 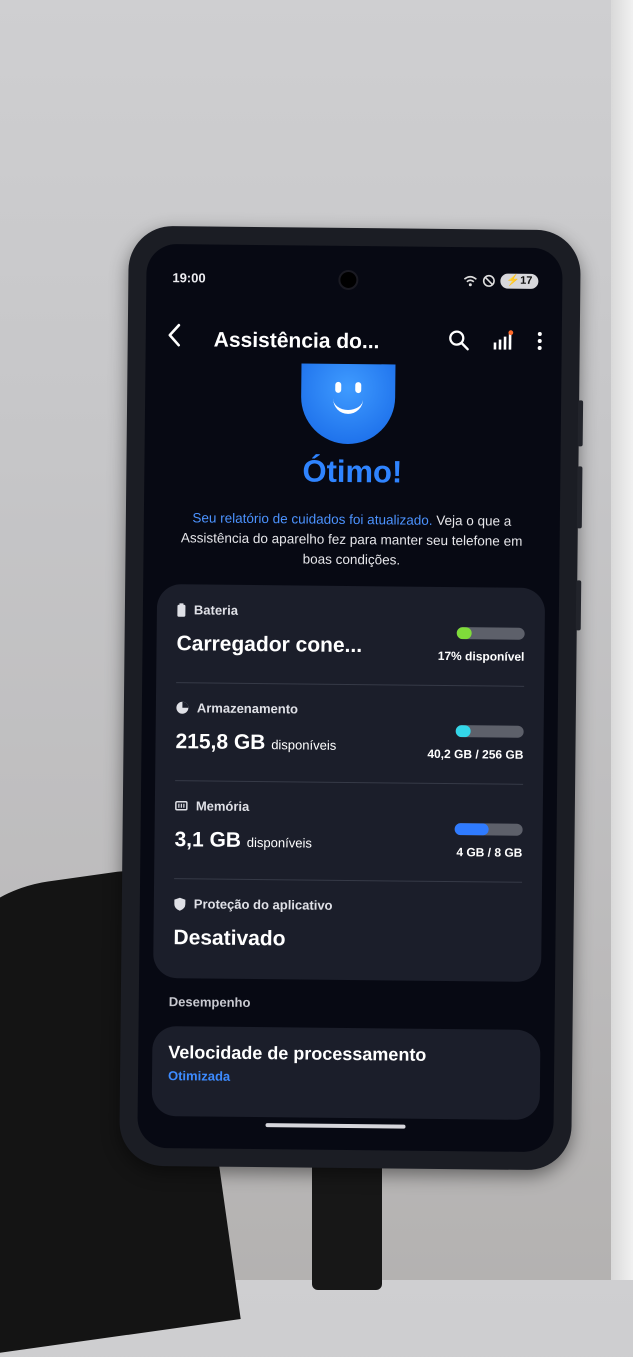 I want to click on status-icons: ⚡17, so click(x=500, y=281).